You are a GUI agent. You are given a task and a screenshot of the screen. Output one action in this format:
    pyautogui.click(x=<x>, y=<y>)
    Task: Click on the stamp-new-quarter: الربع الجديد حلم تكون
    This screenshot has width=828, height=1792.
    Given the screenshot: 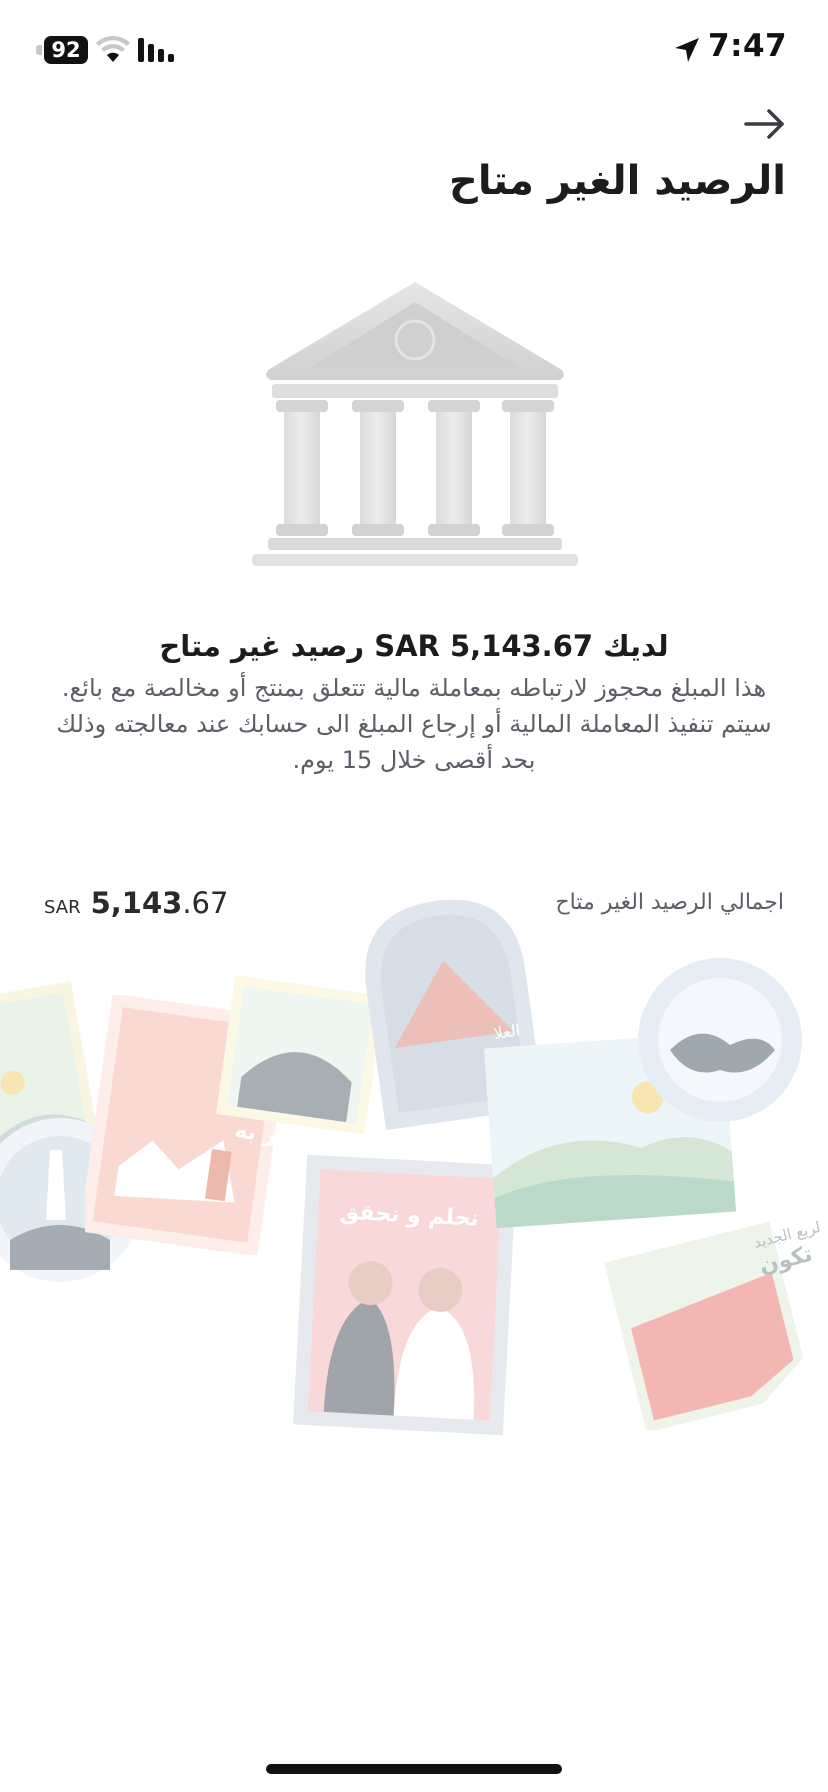 What is the action you would take?
    pyautogui.click(x=712, y=1323)
    